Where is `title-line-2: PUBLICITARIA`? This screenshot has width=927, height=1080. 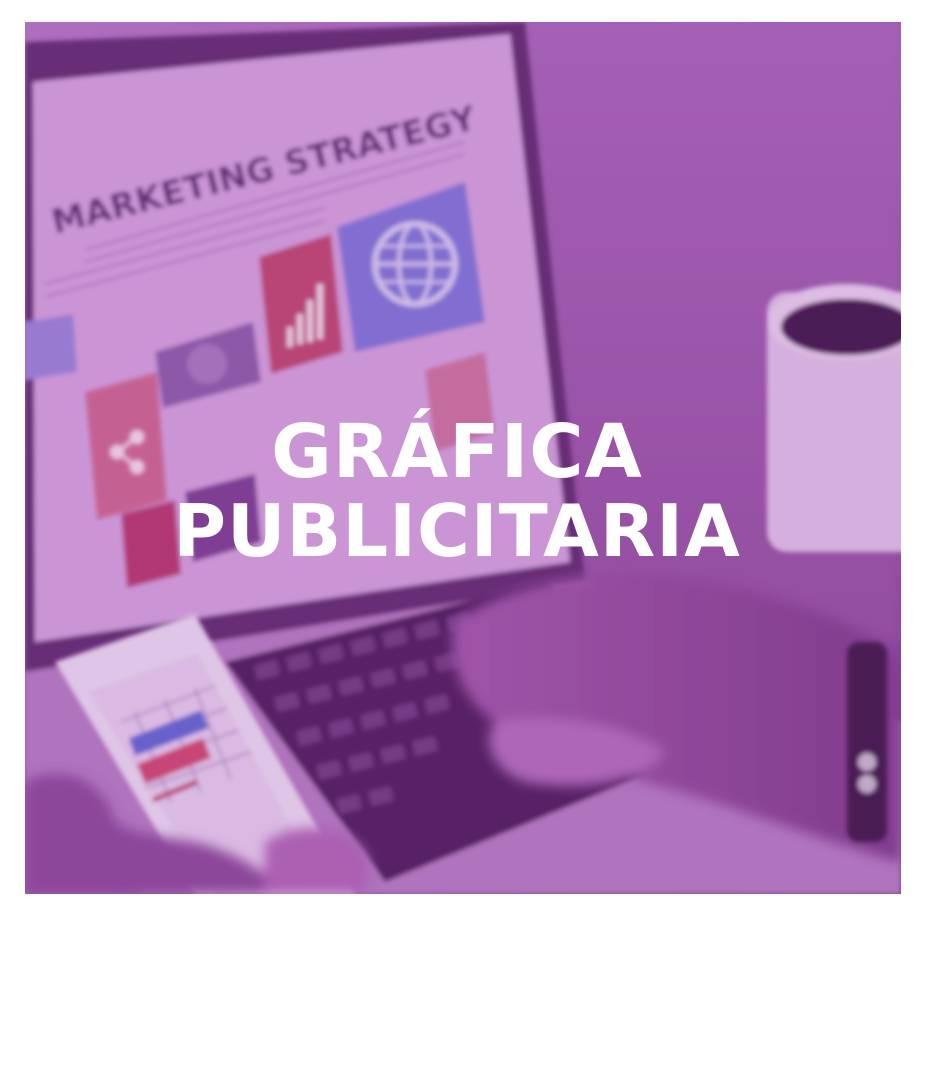
title-line-2: PUBLICITARIA is located at coordinates (457, 531).